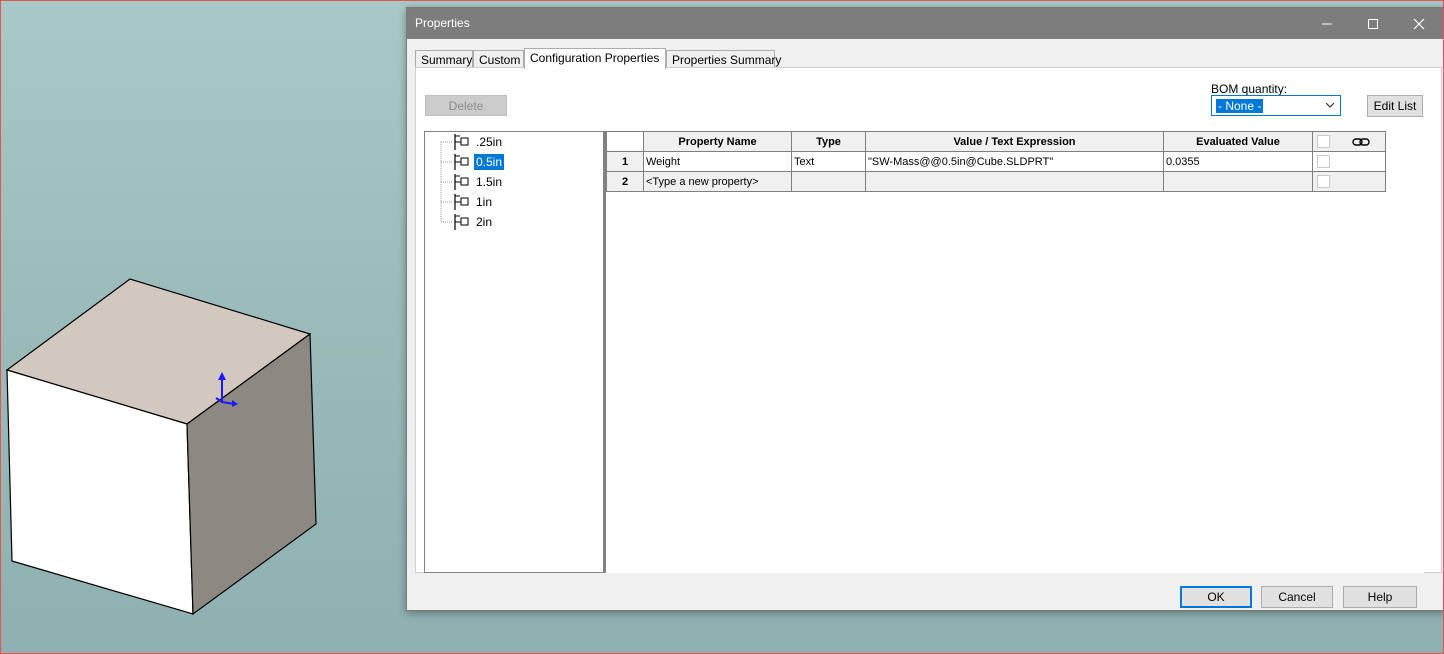 The image size is (1444, 654). What do you see at coordinates (625, 141) in the screenshot?
I see `grid-corner-cell` at bounding box center [625, 141].